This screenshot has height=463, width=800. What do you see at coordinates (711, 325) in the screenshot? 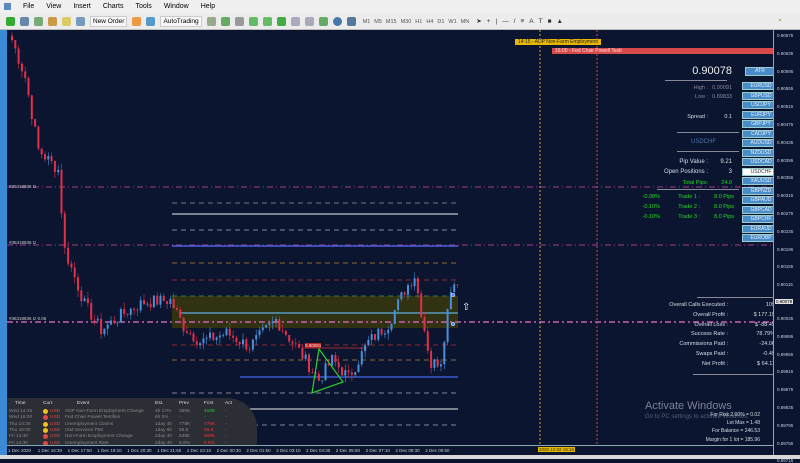
I see `stat-label: Overall Loss :` at bounding box center [711, 325].